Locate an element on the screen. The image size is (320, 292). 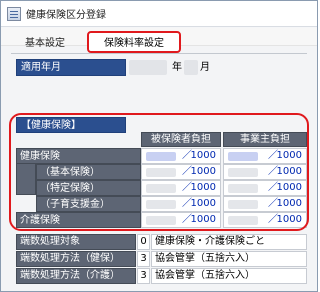
rate-cell-health-employee: ／ 1000 is located at coordinates (181, 156).